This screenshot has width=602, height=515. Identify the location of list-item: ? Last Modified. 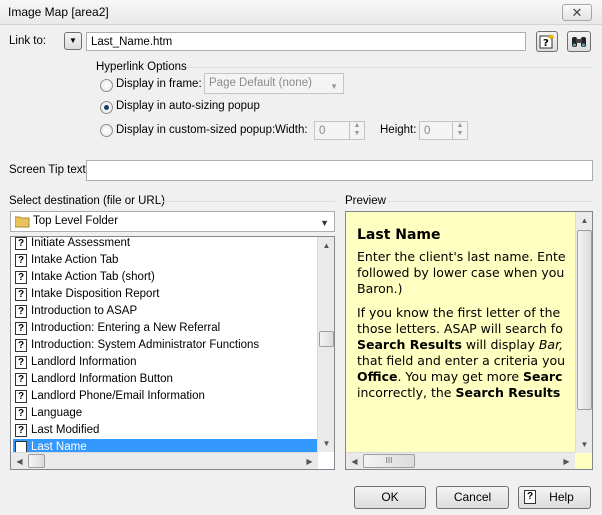
(165, 430).